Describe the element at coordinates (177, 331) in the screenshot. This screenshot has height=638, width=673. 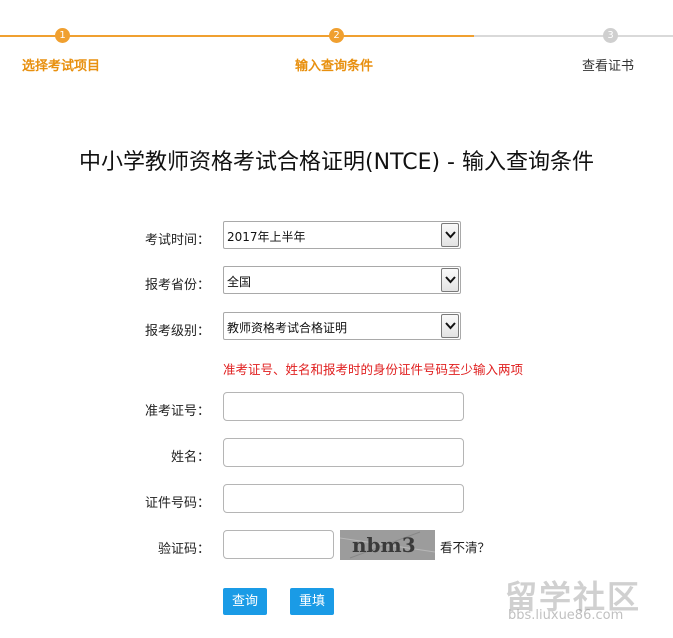
I see `level-label: 报考级别：` at that location.